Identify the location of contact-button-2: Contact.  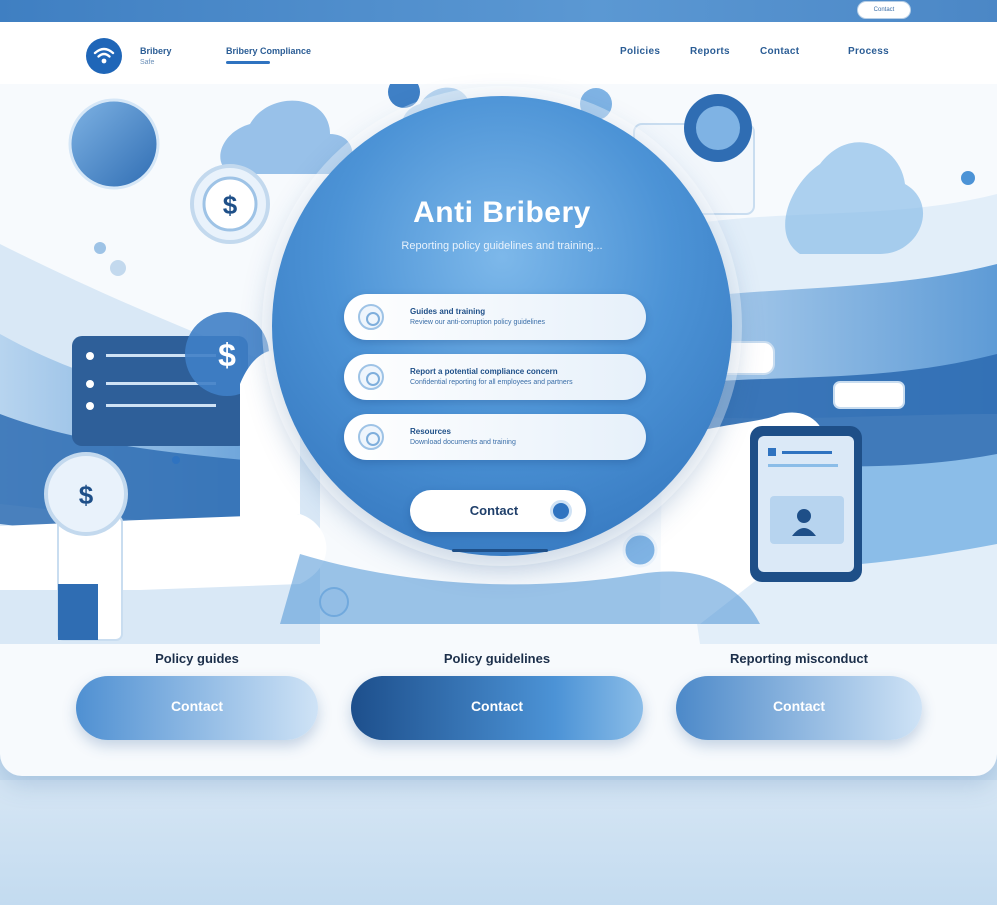
(497, 708).